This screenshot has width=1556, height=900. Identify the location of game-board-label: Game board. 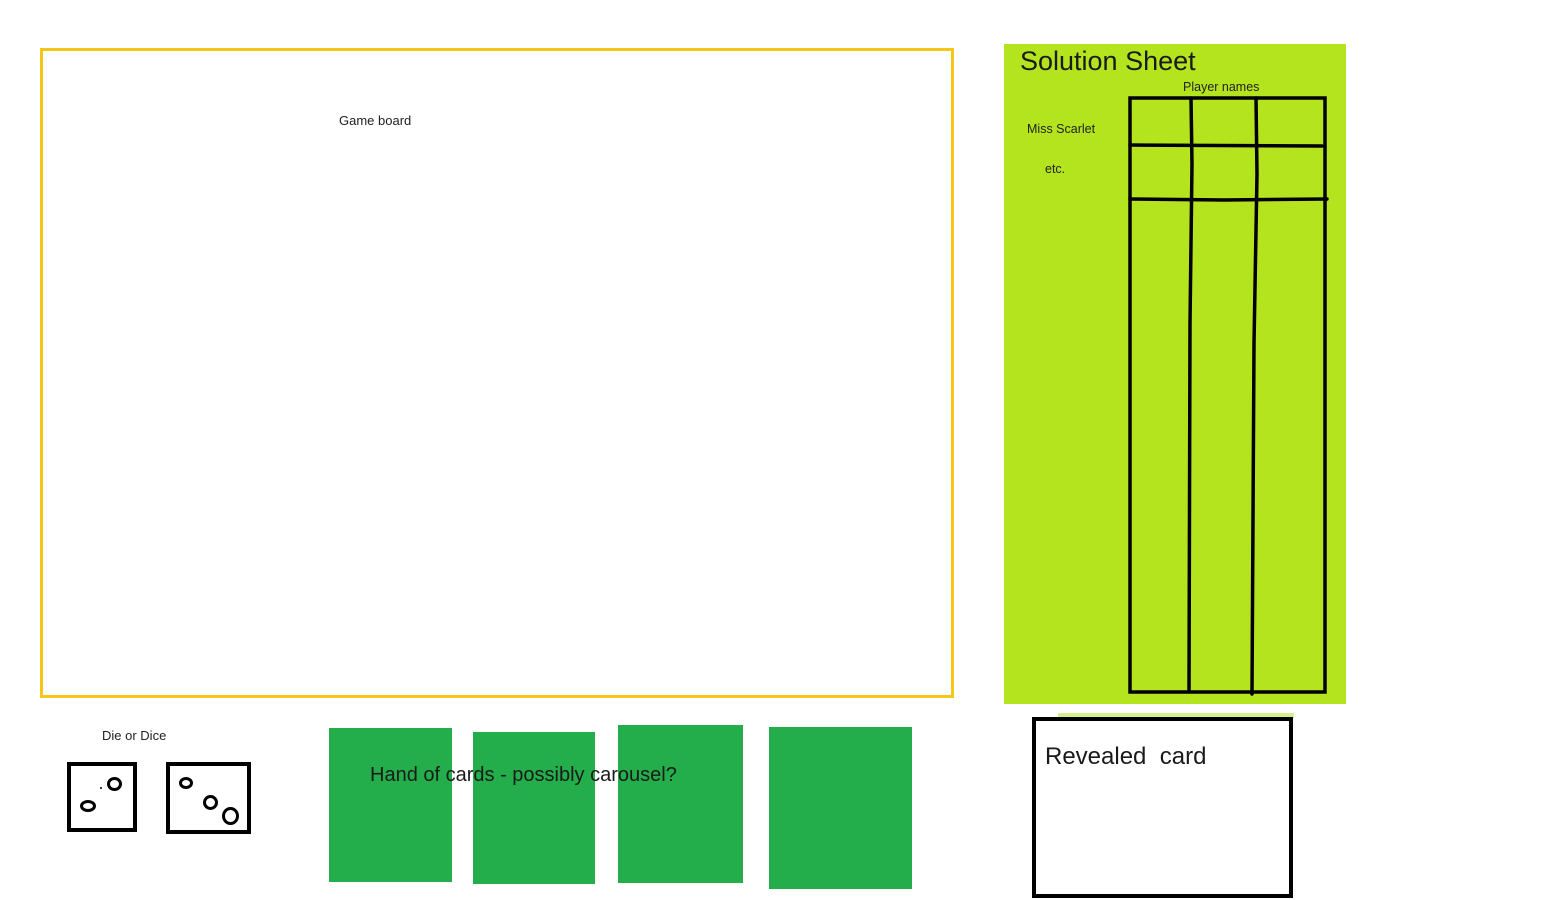
(375, 120).